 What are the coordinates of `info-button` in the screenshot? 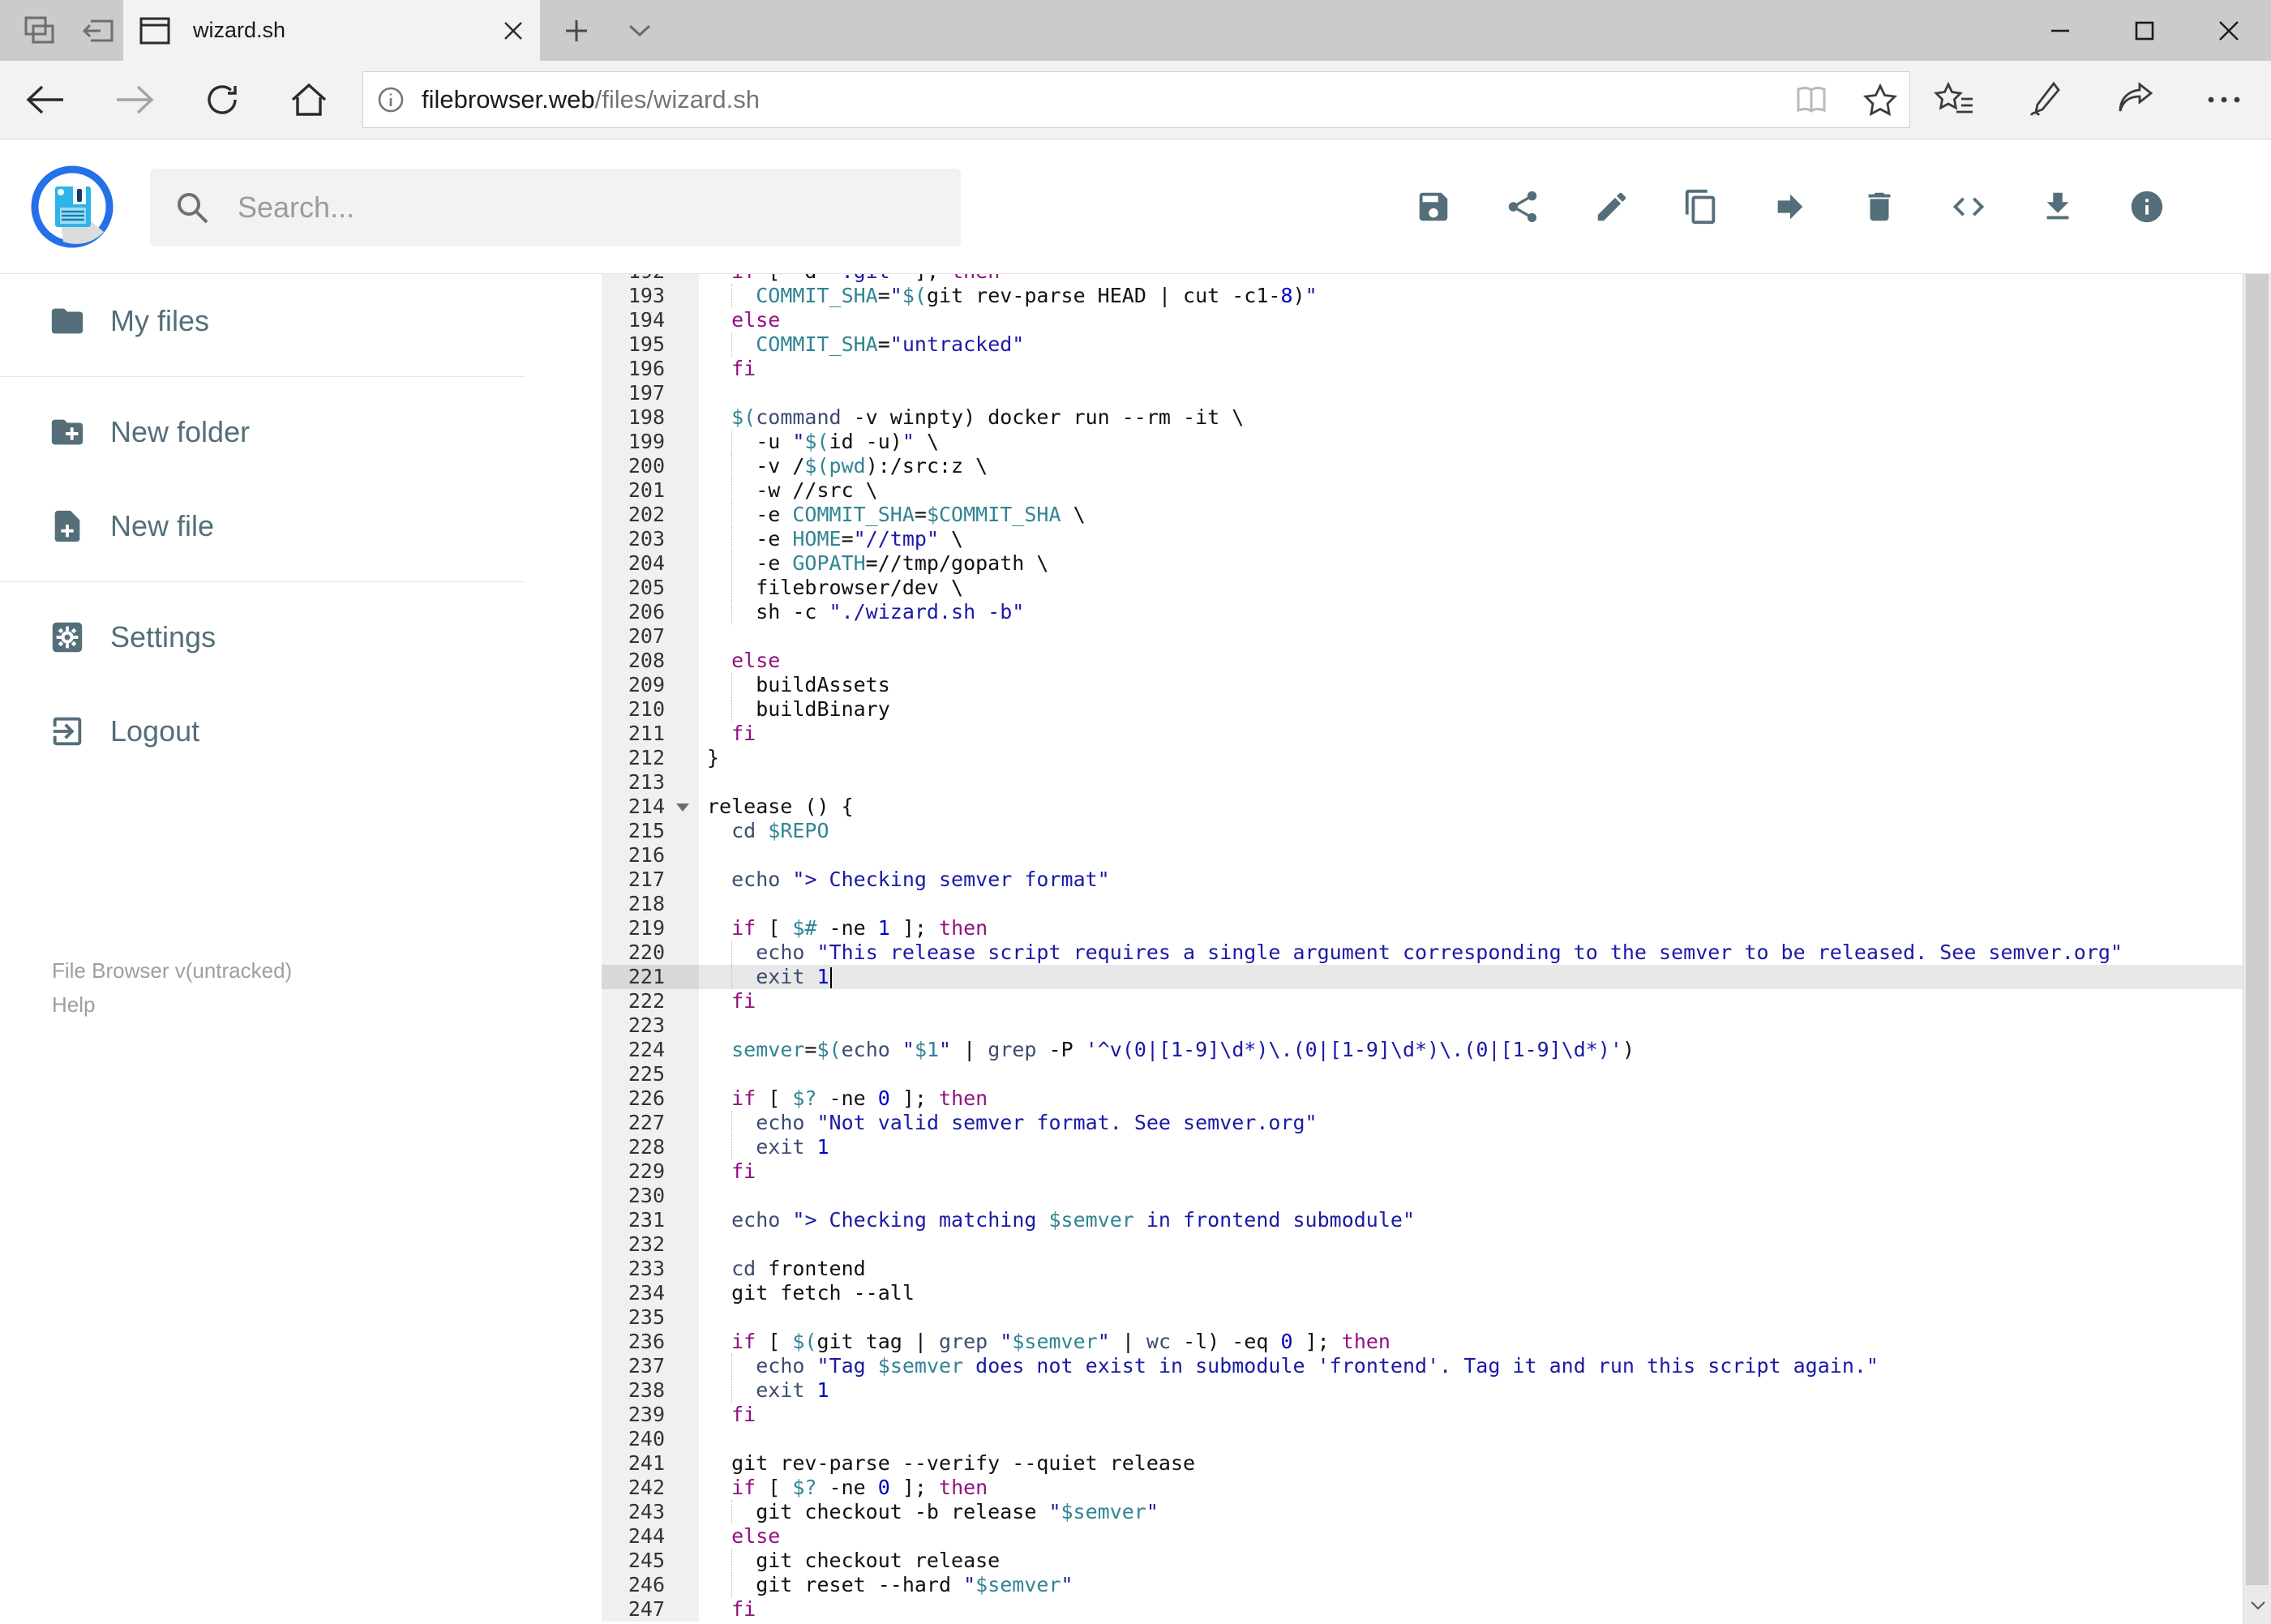 It's located at (2147, 207).